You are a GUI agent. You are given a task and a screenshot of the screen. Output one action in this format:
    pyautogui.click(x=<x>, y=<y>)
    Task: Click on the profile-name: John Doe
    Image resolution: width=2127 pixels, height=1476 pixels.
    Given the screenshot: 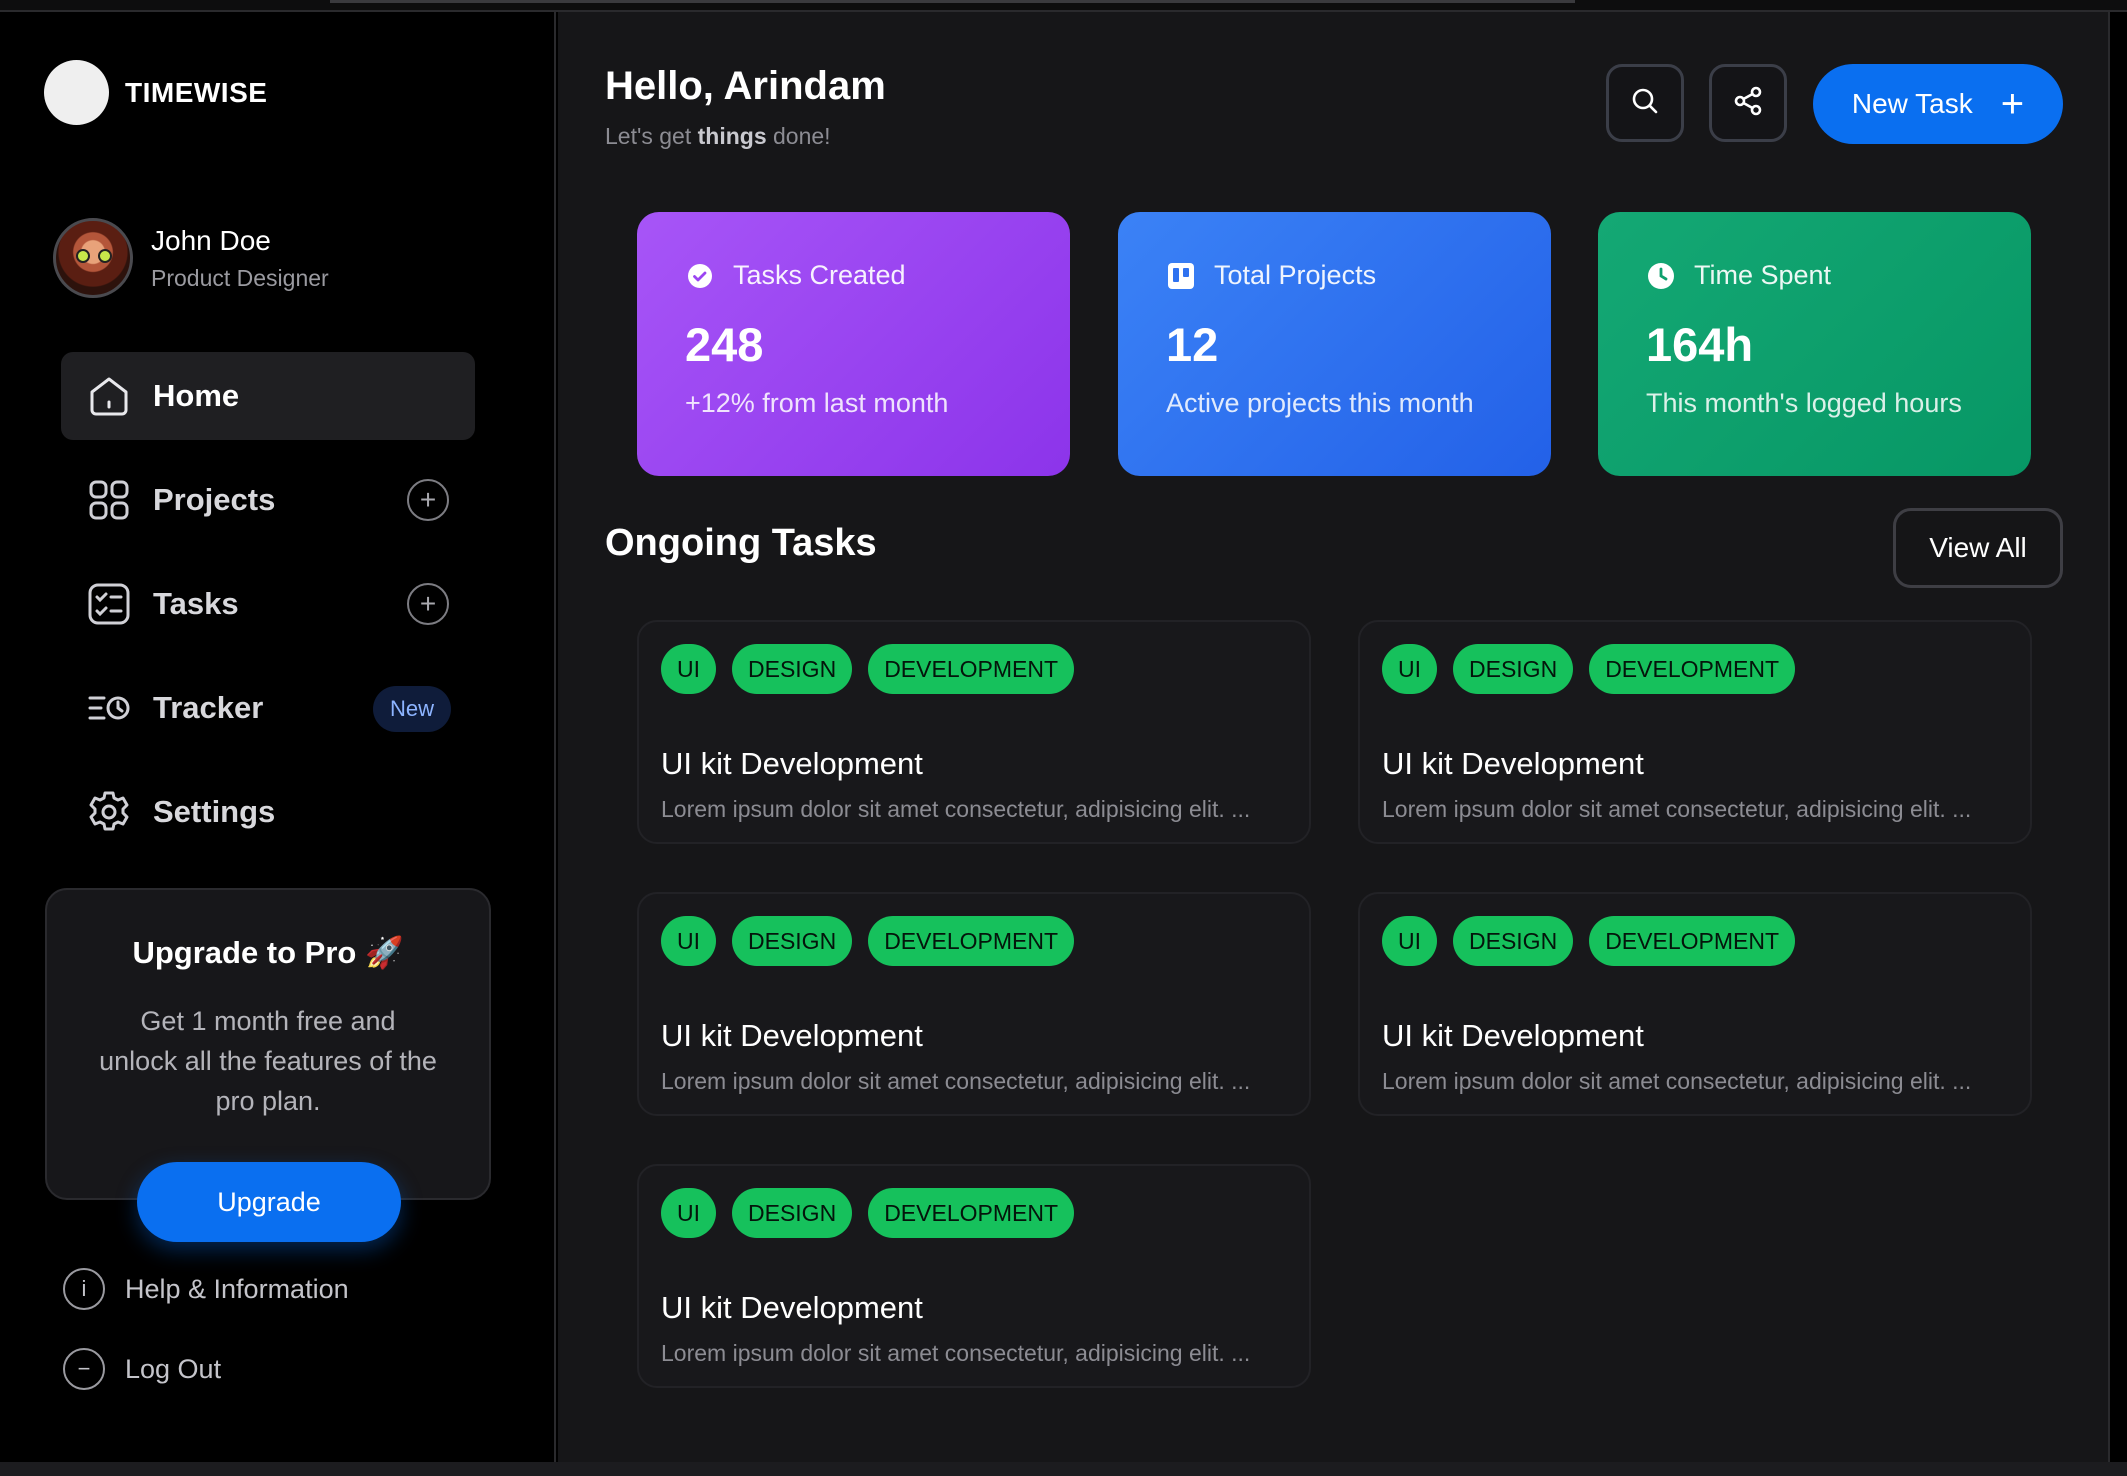 What is the action you would take?
    pyautogui.click(x=211, y=240)
    